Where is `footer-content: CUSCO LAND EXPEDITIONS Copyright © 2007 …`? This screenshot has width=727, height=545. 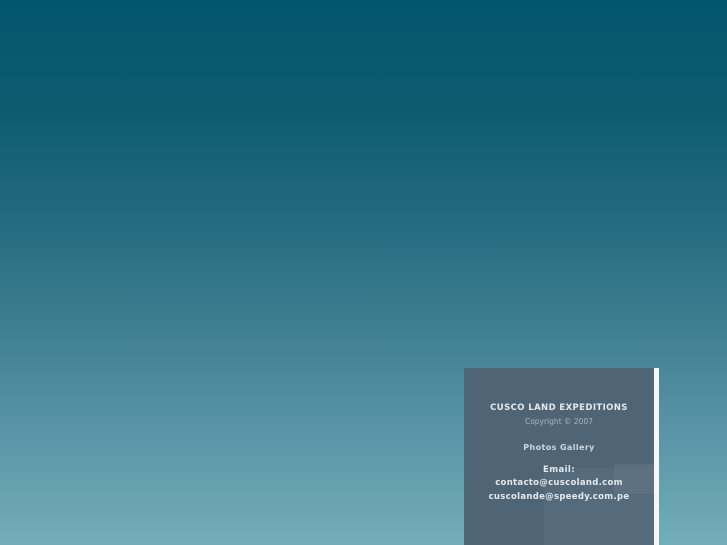
footer-content: CUSCO LAND EXPEDITIONS Copyright © 2007 … is located at coordinates (559, 436).